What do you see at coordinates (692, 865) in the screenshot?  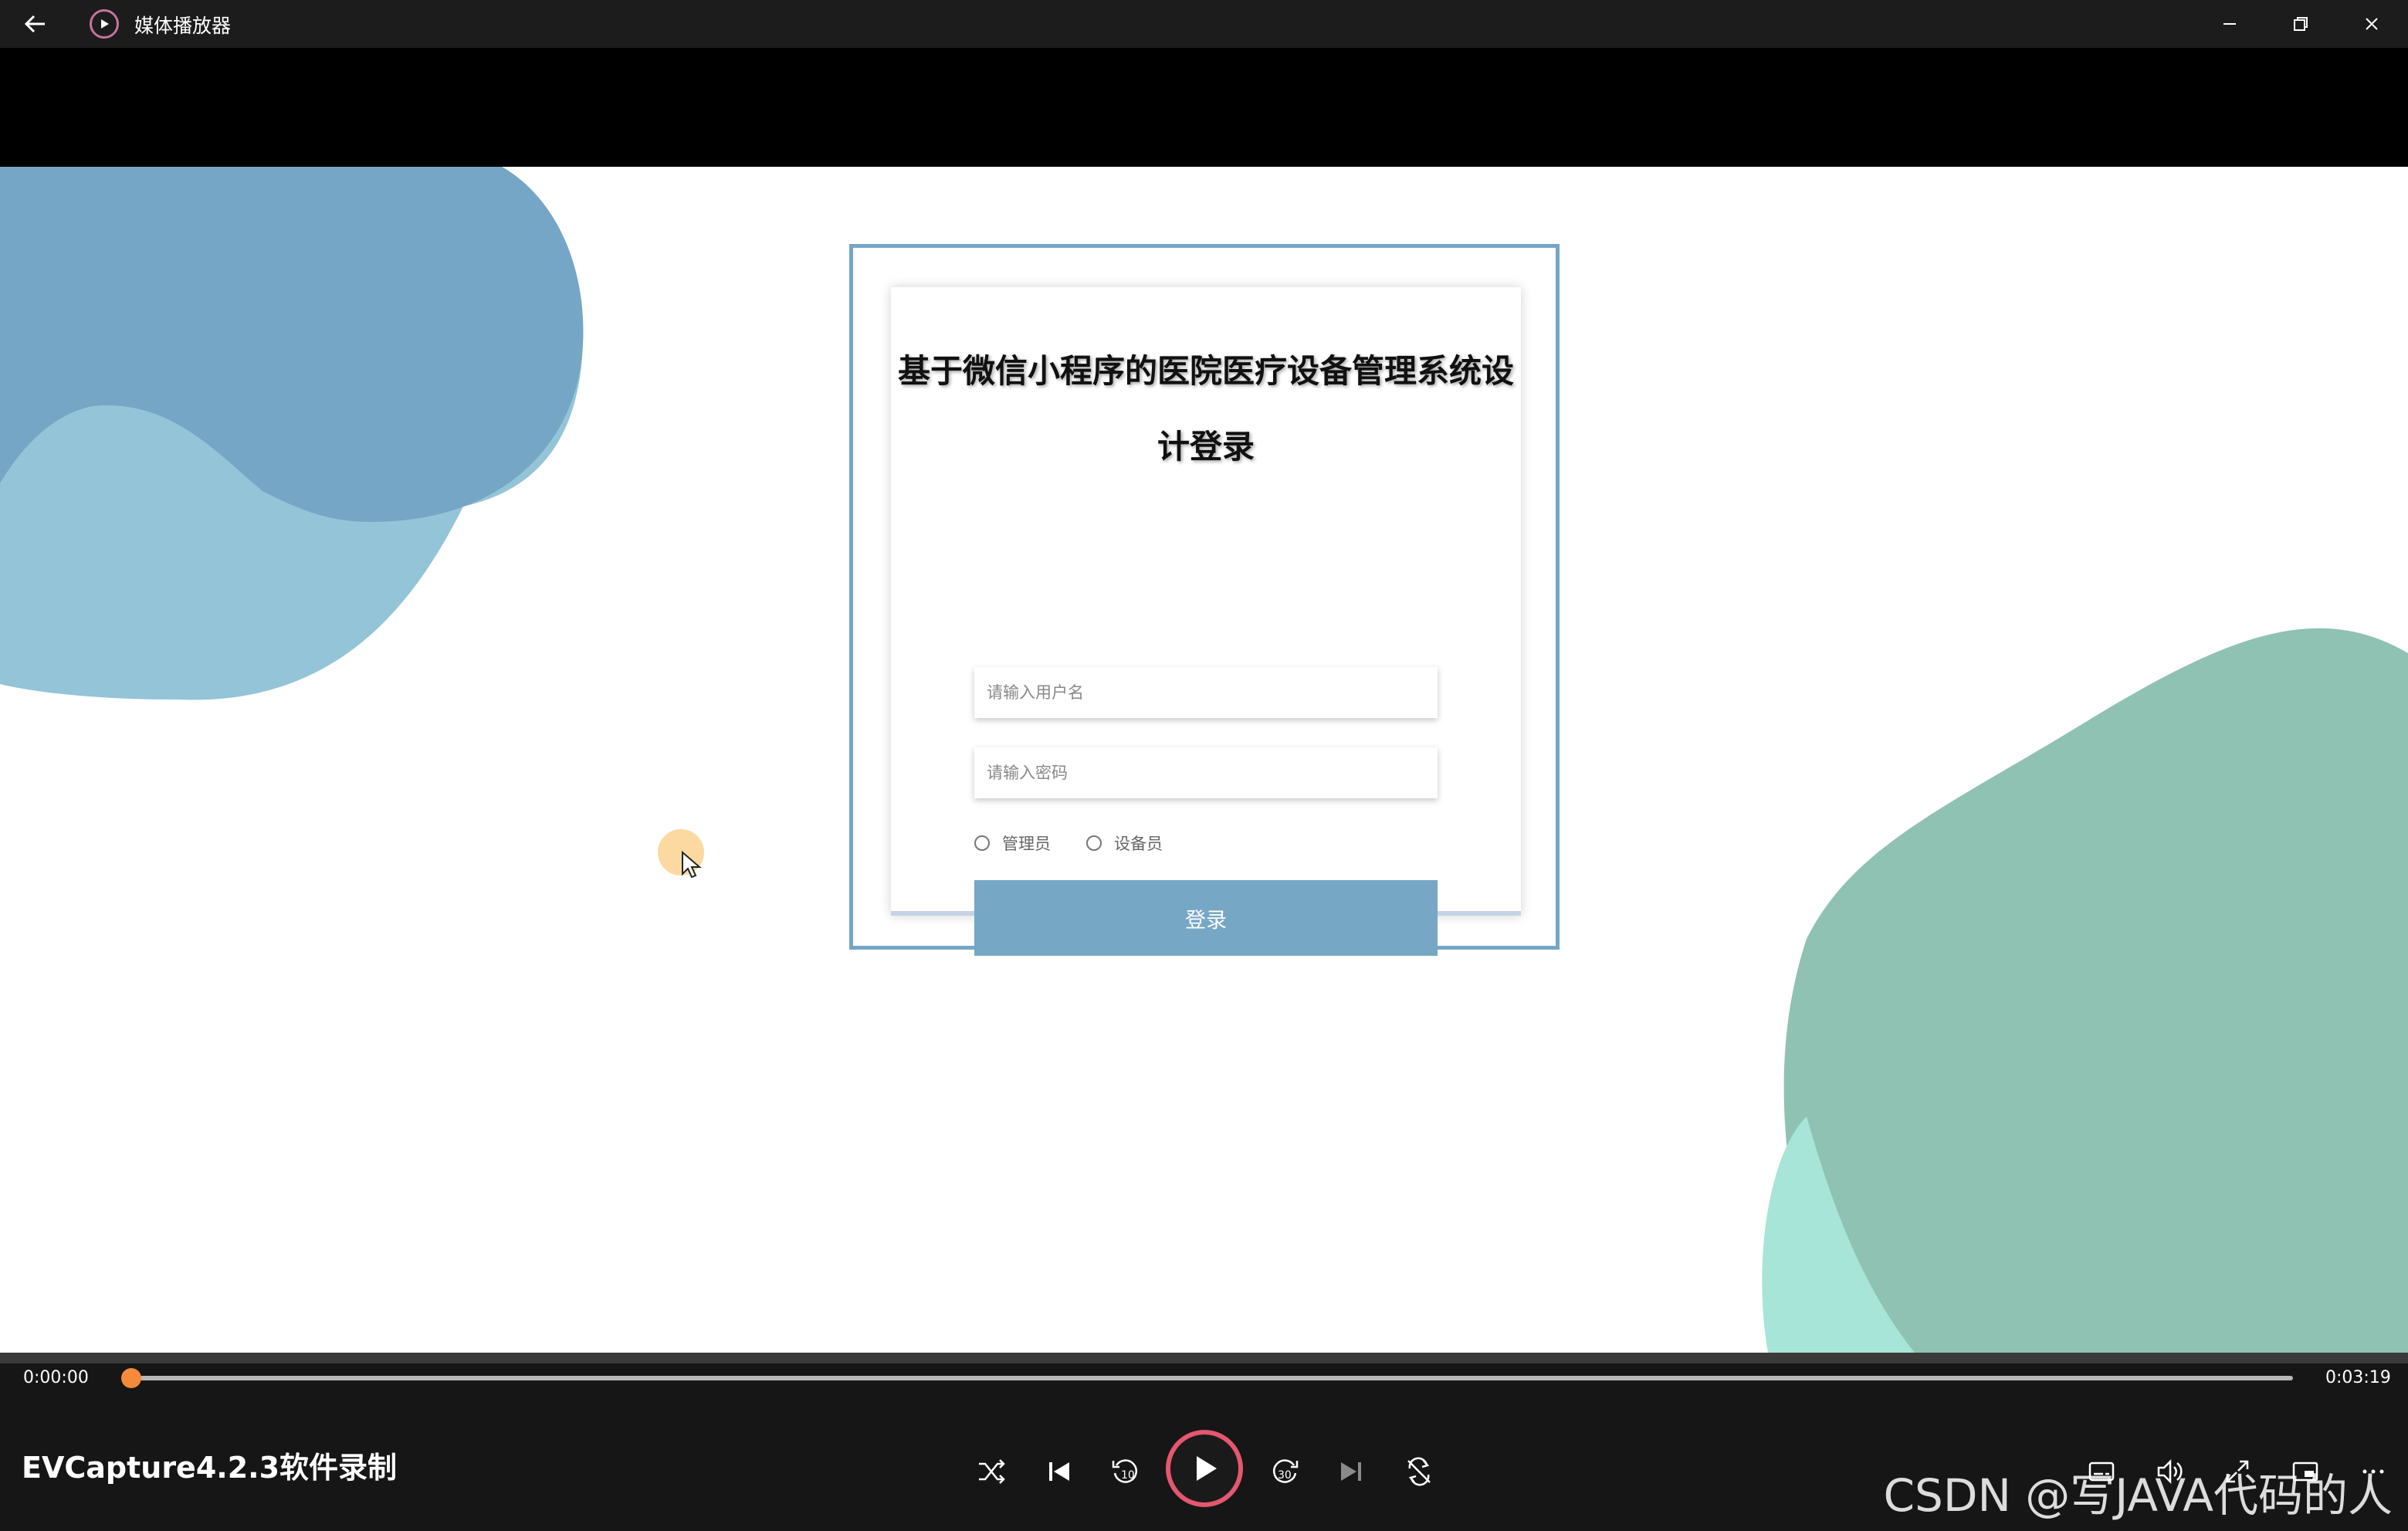 I see `mouse-pointer-icon` at bounding box center [692, 865].